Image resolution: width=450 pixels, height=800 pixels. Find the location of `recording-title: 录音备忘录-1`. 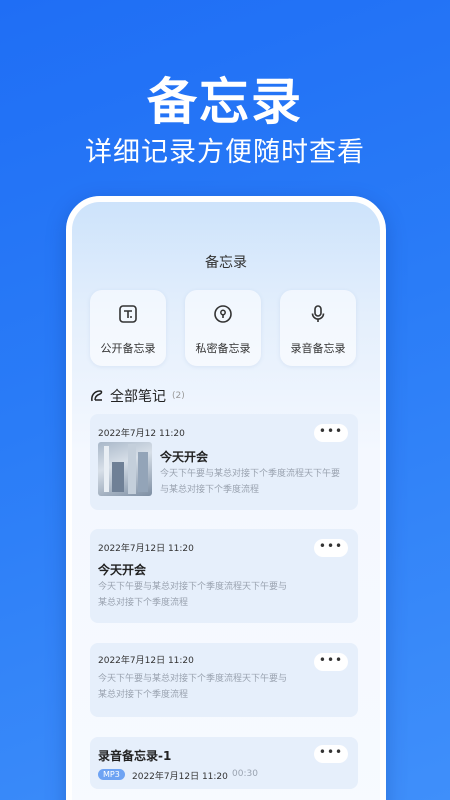

recording-title: 录音备忘录-1 is located at coordinates (135, 756).